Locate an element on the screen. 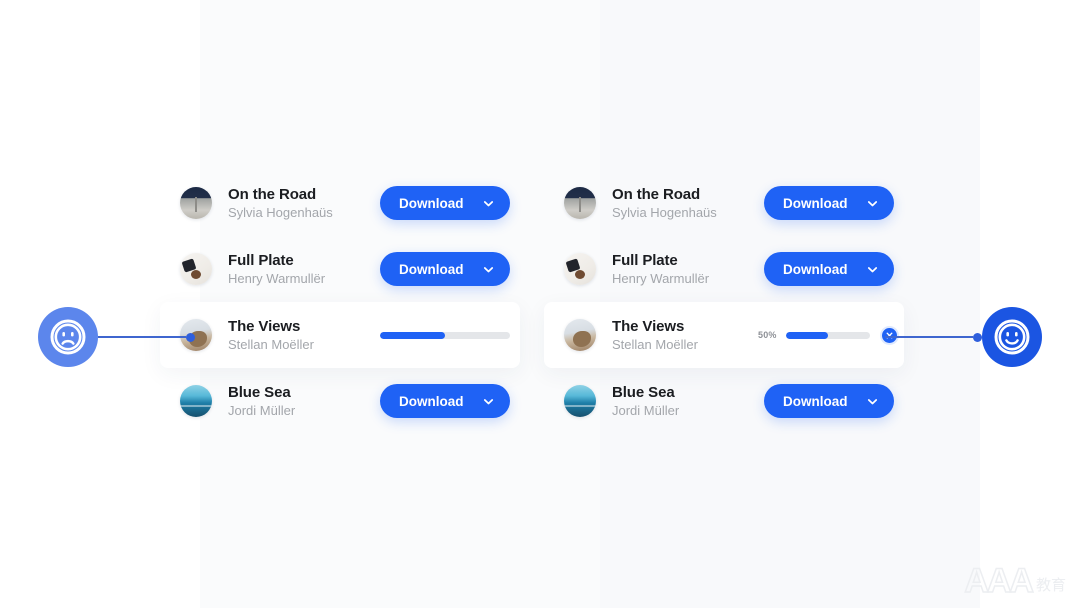 The height and width of the screenshot is (608, 1080). watermark-cjk: 教育 is located at coordinates (1050, 585).